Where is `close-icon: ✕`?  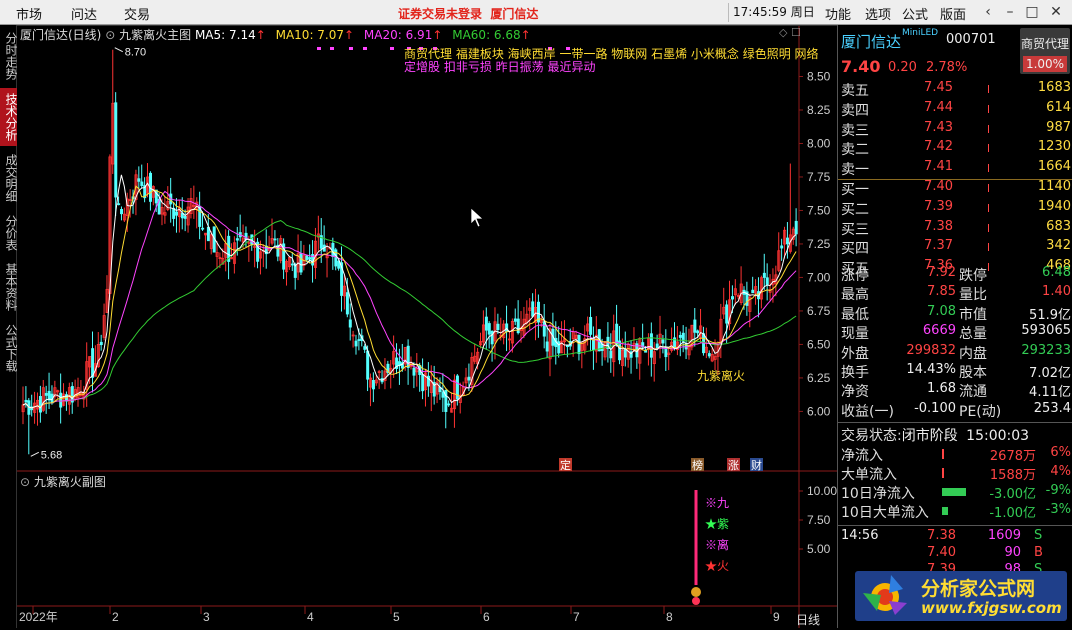
close-icon: ✕ is located at coordinates (1056, 12).